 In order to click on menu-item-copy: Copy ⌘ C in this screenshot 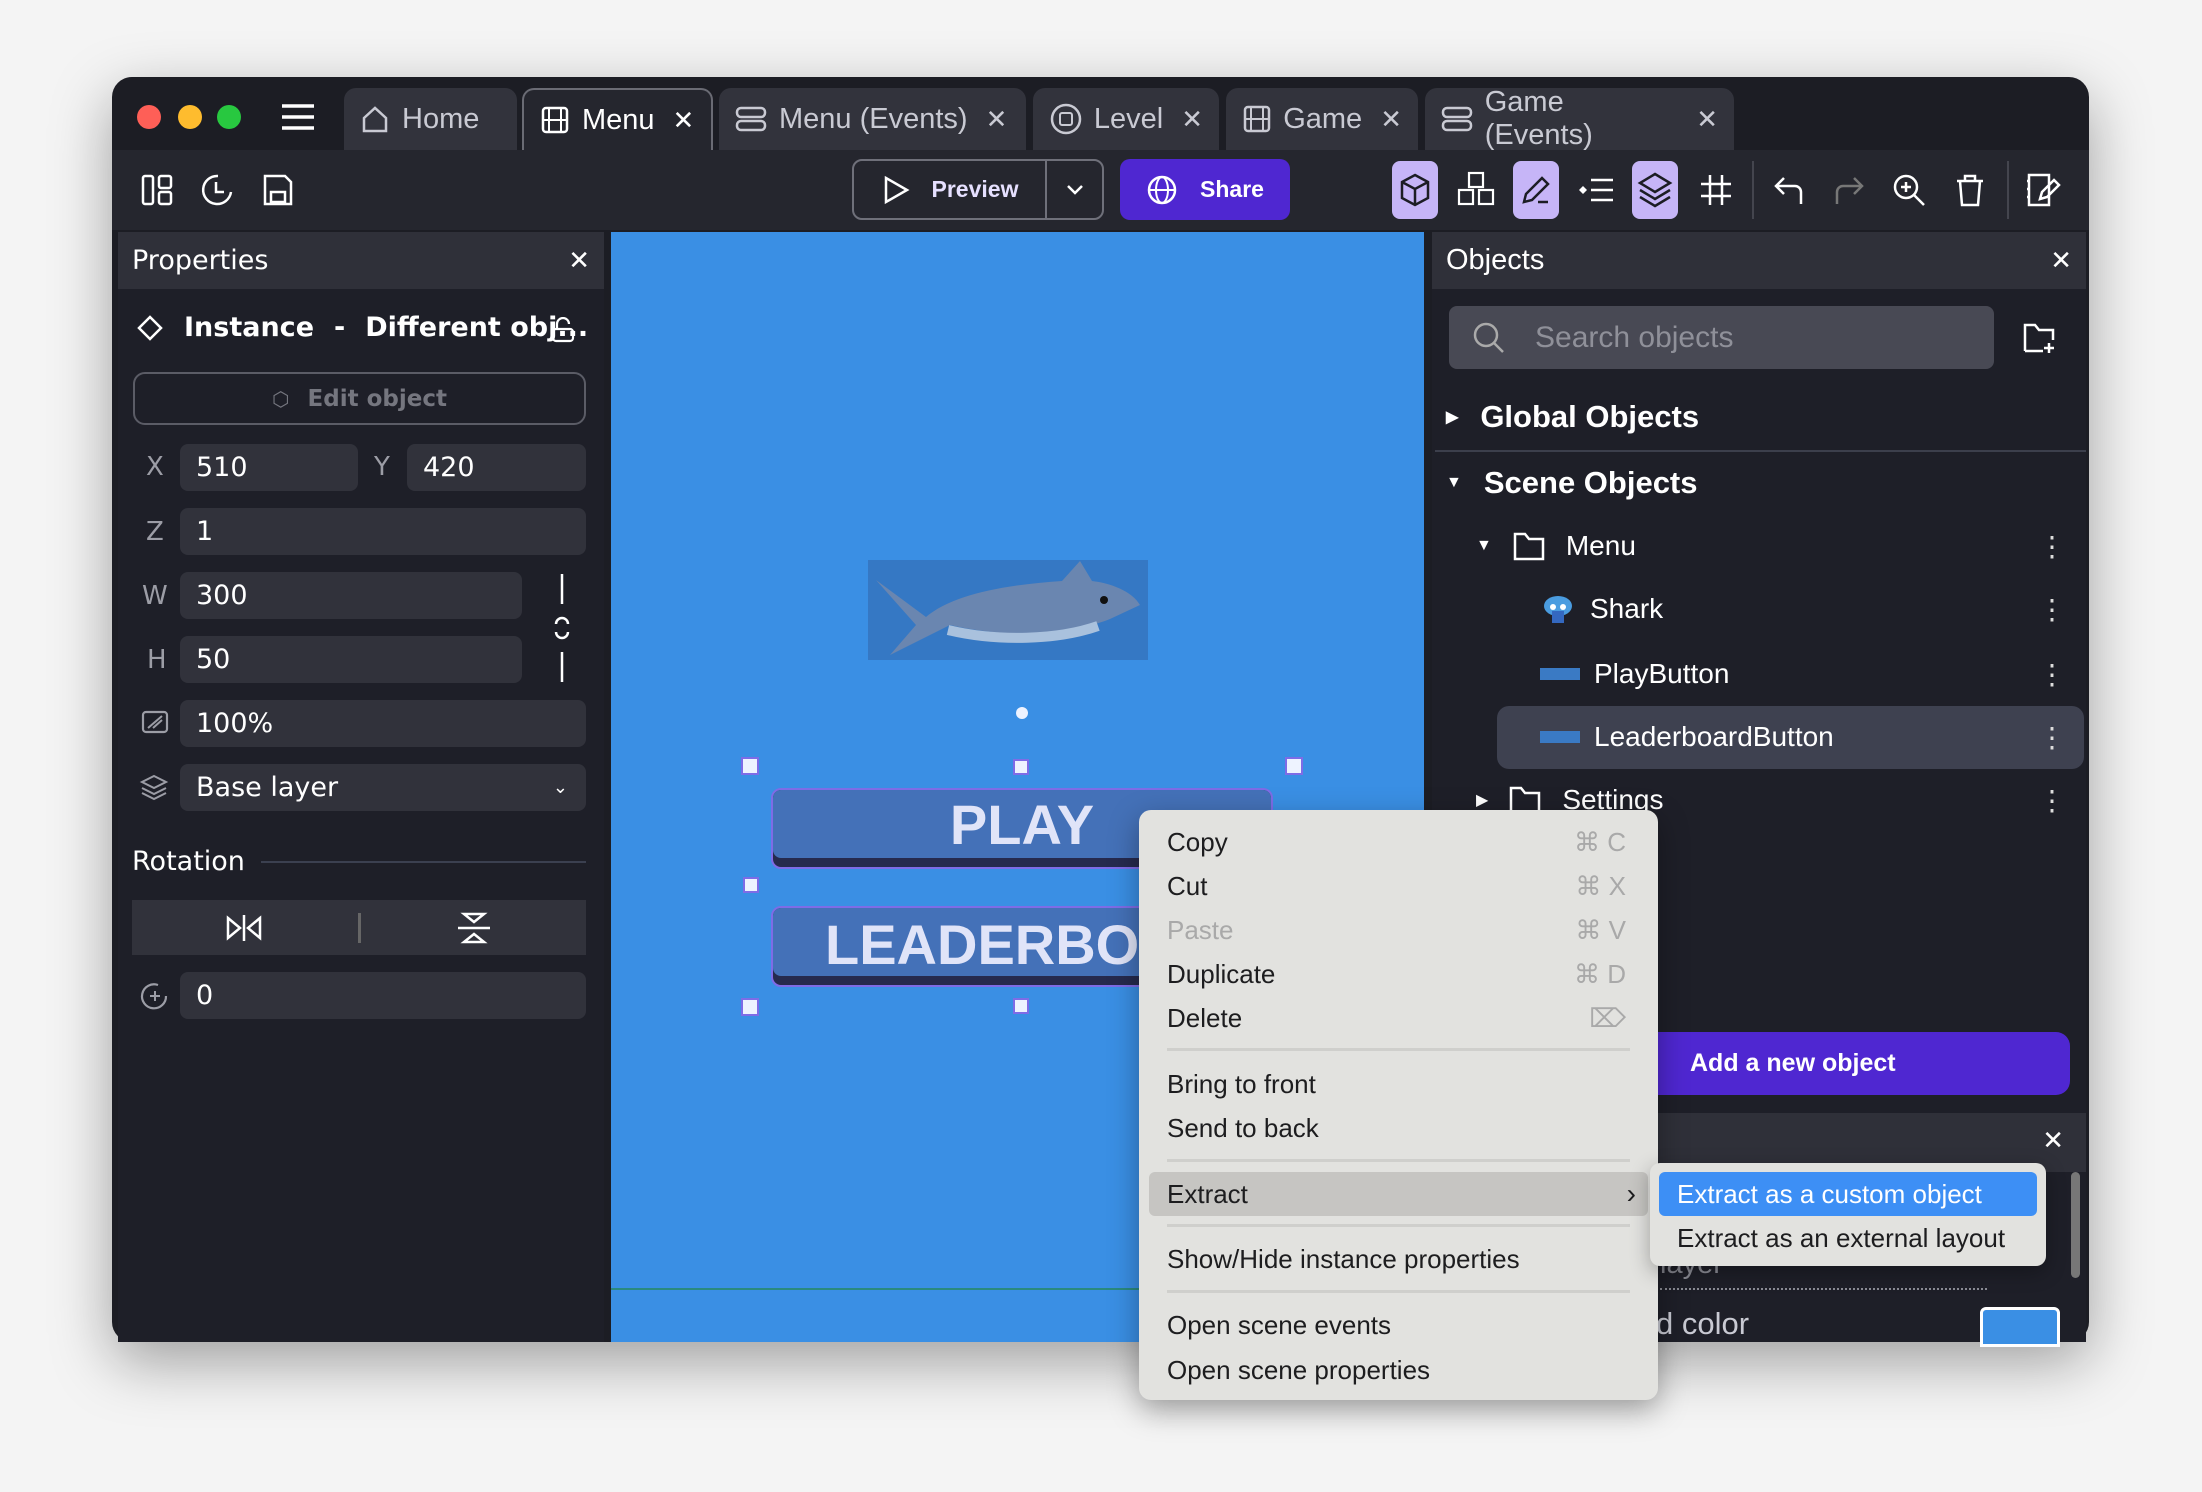, I will do `click(1398, 842)`.